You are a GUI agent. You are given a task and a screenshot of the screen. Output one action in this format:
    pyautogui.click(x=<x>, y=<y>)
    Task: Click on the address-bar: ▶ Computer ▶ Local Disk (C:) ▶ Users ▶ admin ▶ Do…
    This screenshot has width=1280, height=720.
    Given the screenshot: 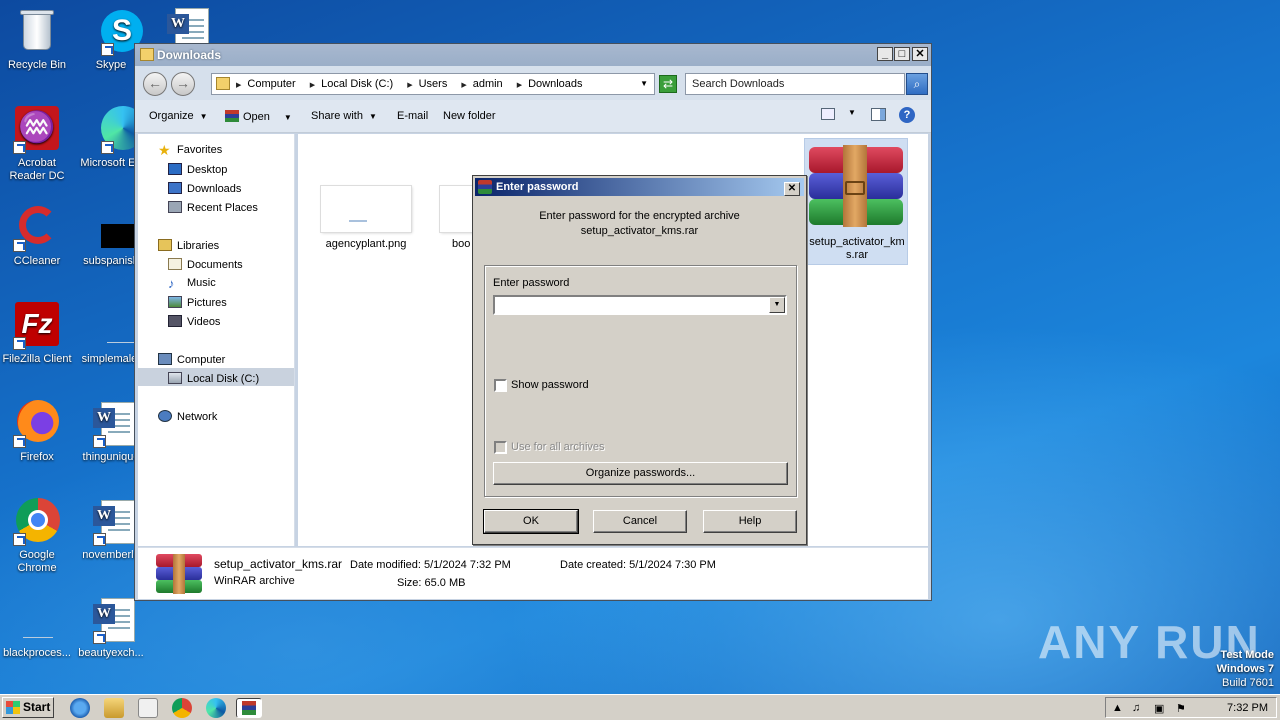 What is the action you would take?
    pyautogui.click(x=433, y=84)
    